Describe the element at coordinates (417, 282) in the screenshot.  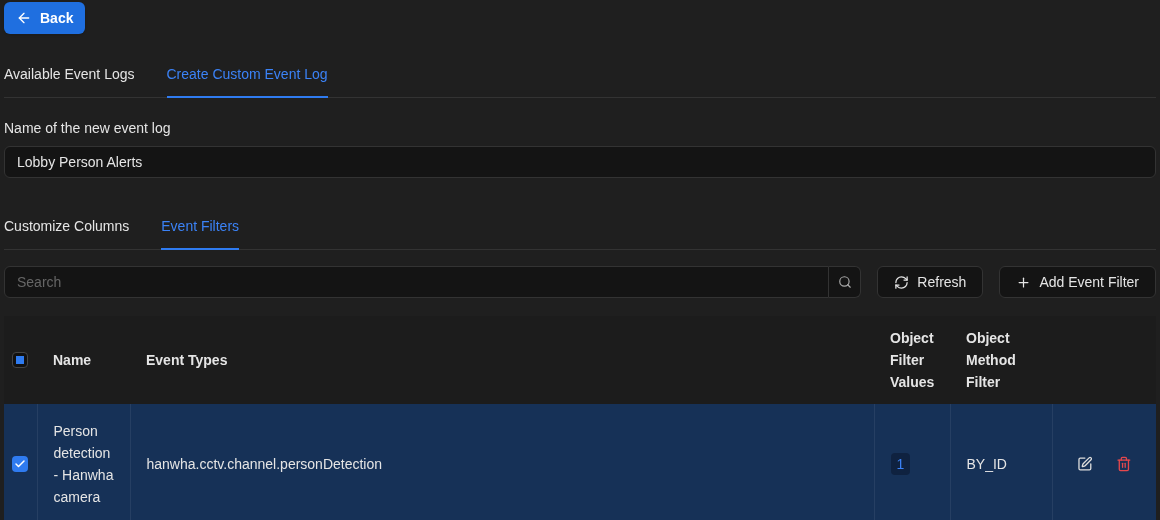
I see `search-field: Search` at that location.